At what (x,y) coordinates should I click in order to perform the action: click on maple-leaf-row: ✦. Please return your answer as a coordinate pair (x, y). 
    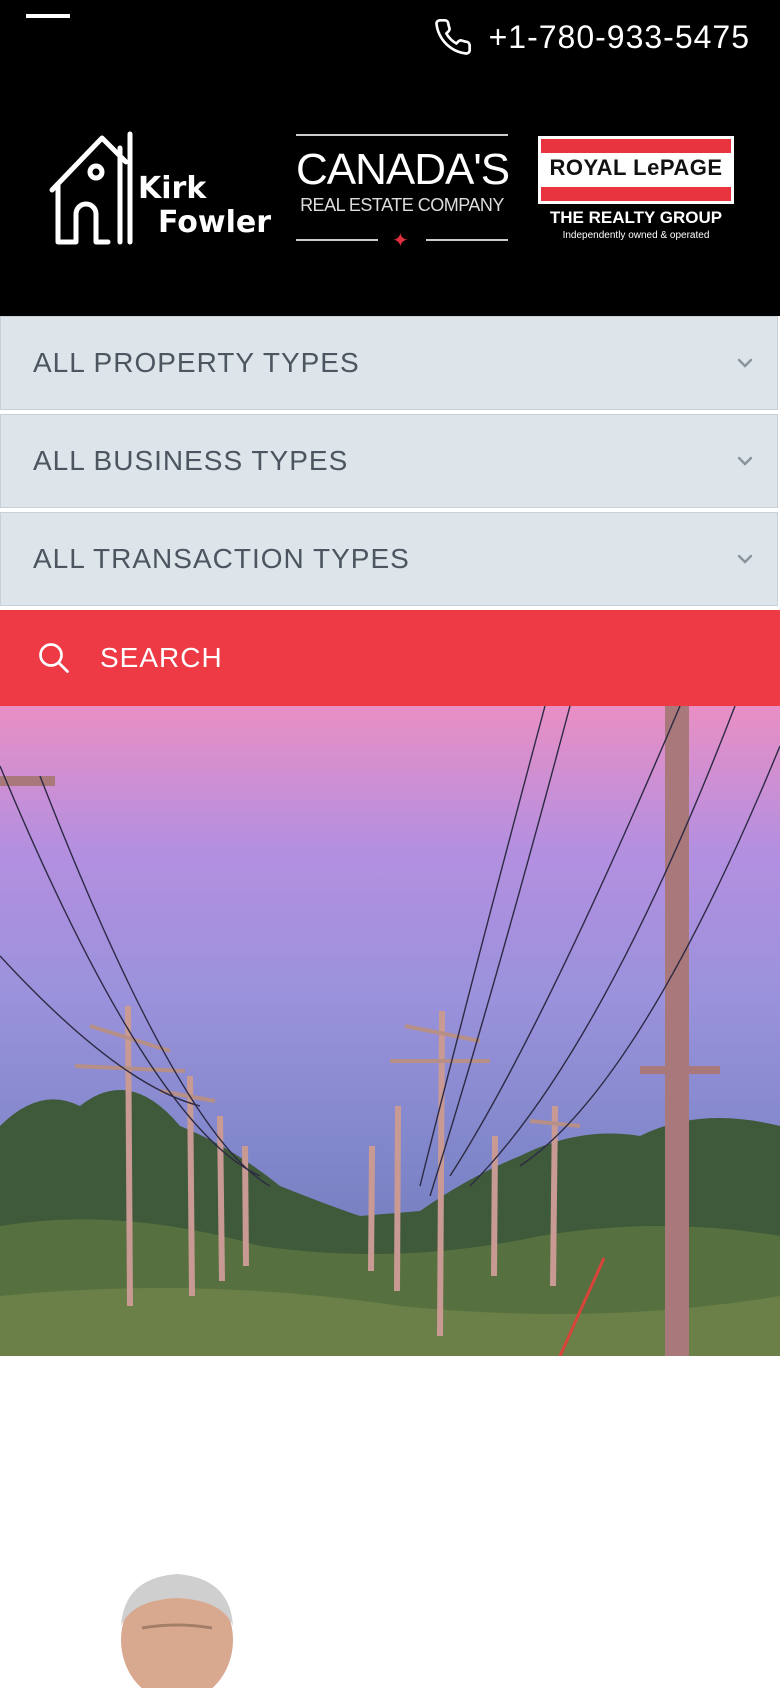
    Looking at the image, I should click on (402, 240).